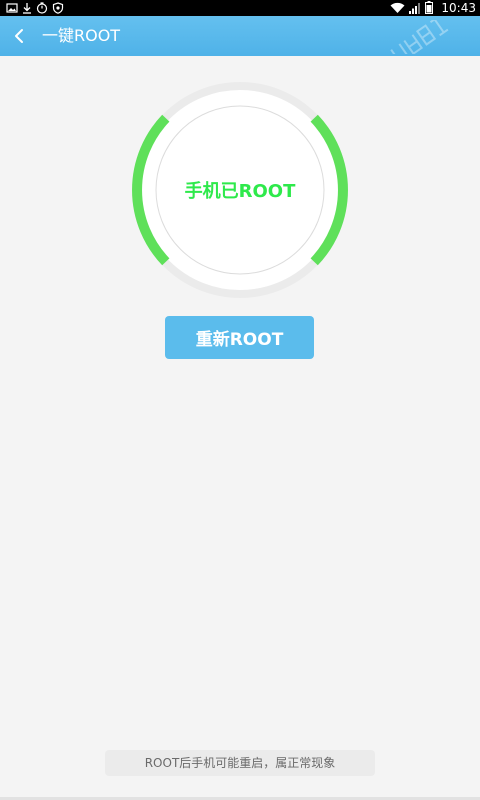 The width and height of the screenshot is (480, 800). I want to click on page-title: 一键ROOT, so click(81, 35).